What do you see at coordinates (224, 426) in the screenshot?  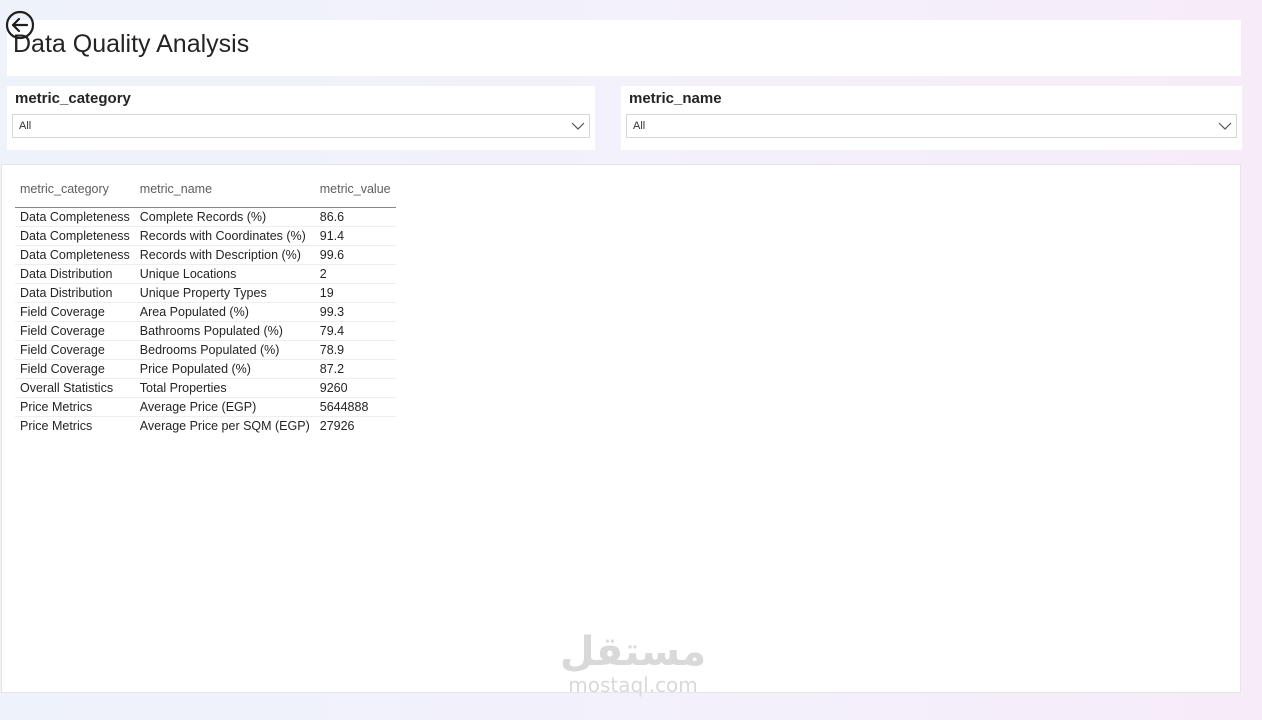 I see `metric-name-cell: Average Price per SQM (EGP)` at bounding box center [224, 426].